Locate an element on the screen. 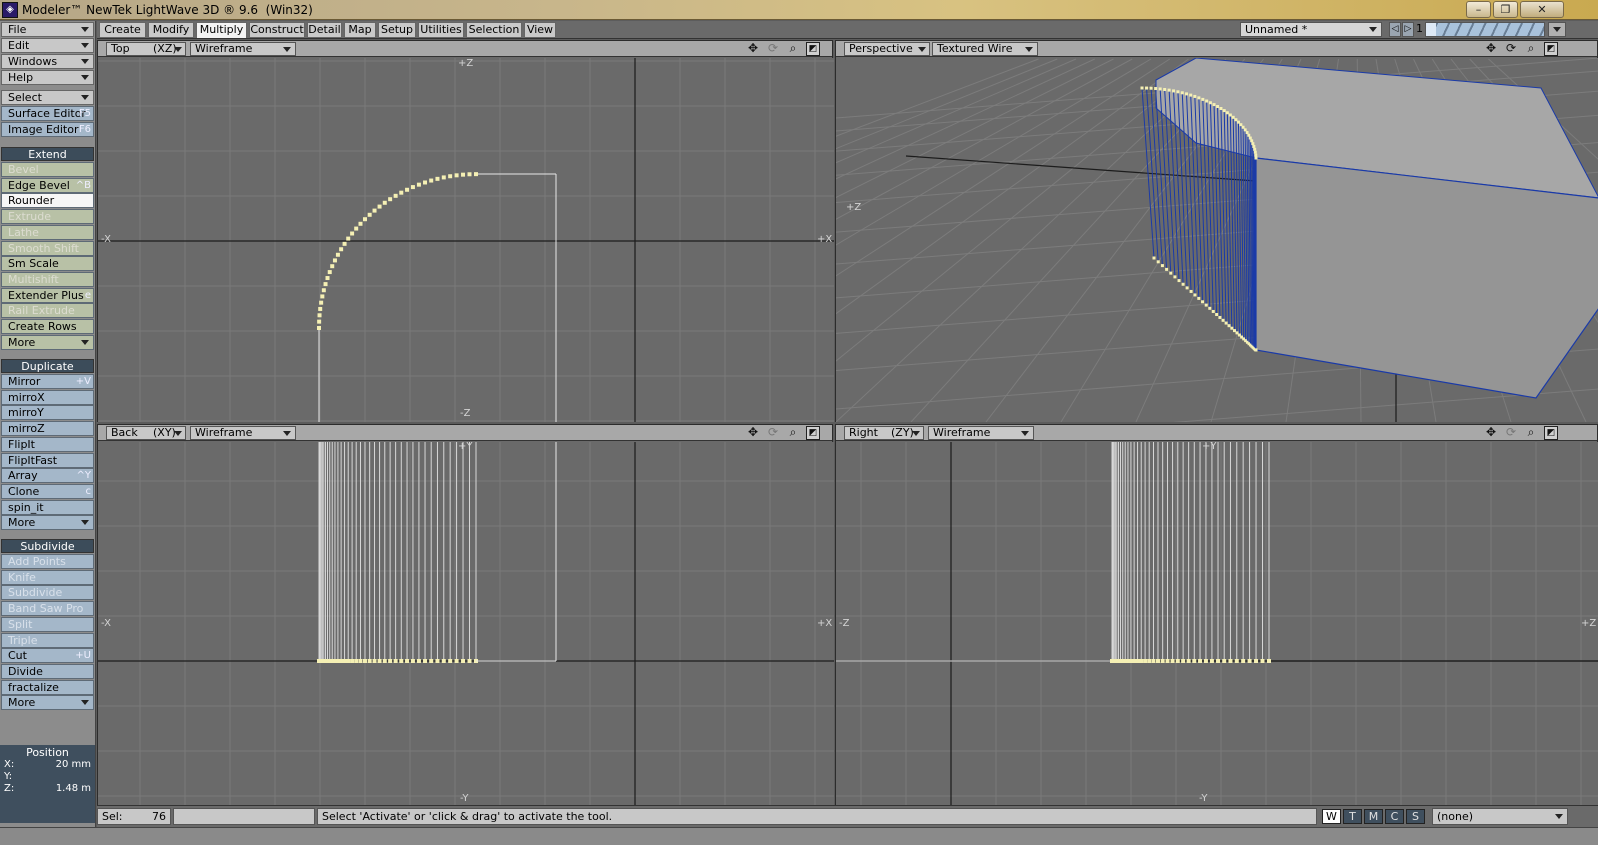  band-saw-pro-button: Band Saw Pro is located at coordinates (47, 609).